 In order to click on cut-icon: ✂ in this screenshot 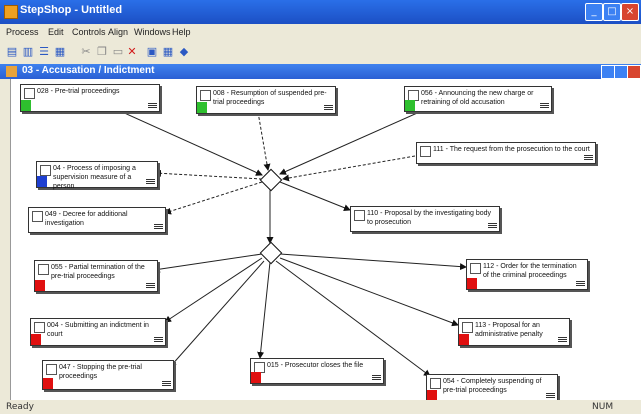, I will do `click(86, 51)`.